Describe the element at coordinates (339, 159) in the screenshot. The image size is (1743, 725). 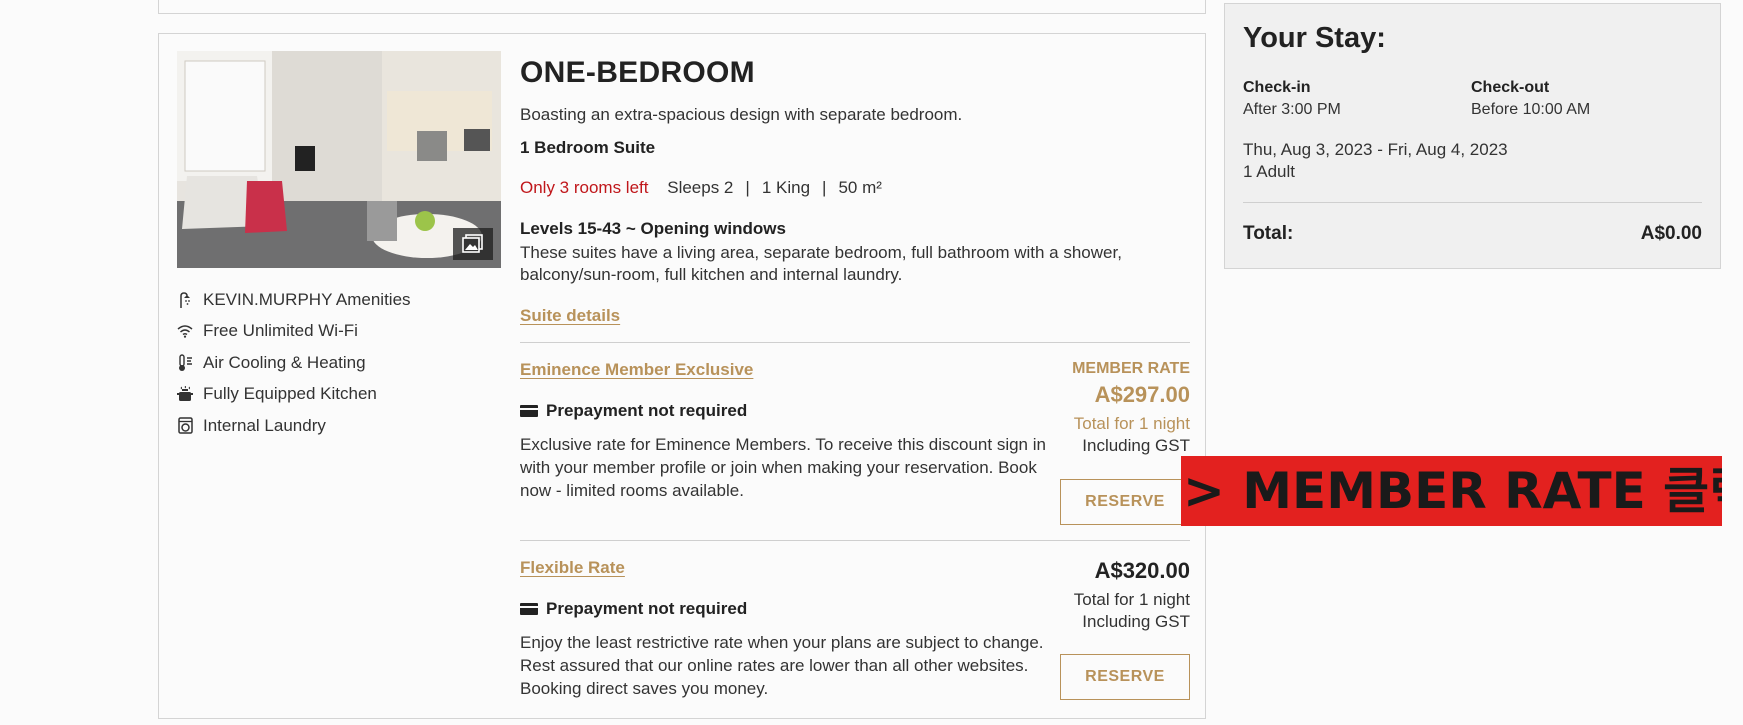
I see `room-photo` at that location.